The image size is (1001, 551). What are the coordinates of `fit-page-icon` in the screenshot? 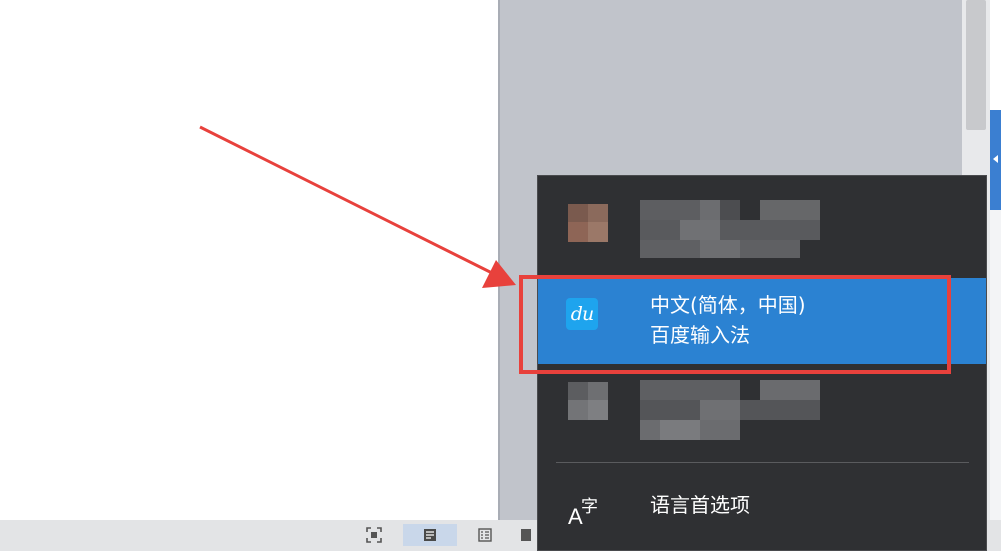 It's located at (374, 535).